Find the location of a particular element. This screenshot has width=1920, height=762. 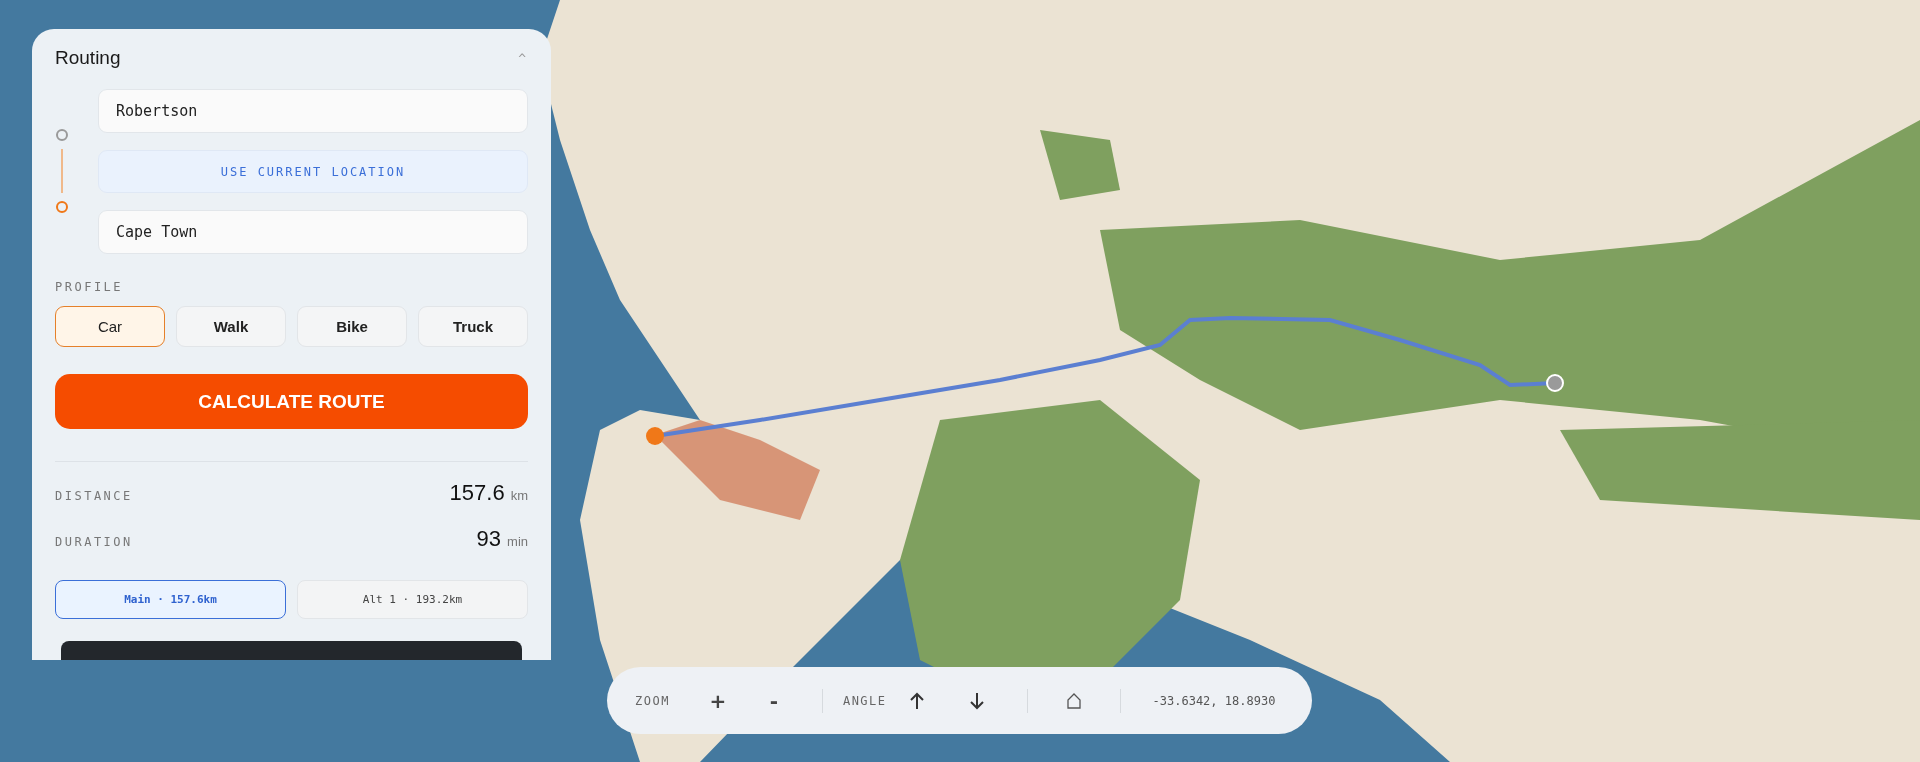

stat-label: DURATION is located at coordinates (94, 542).